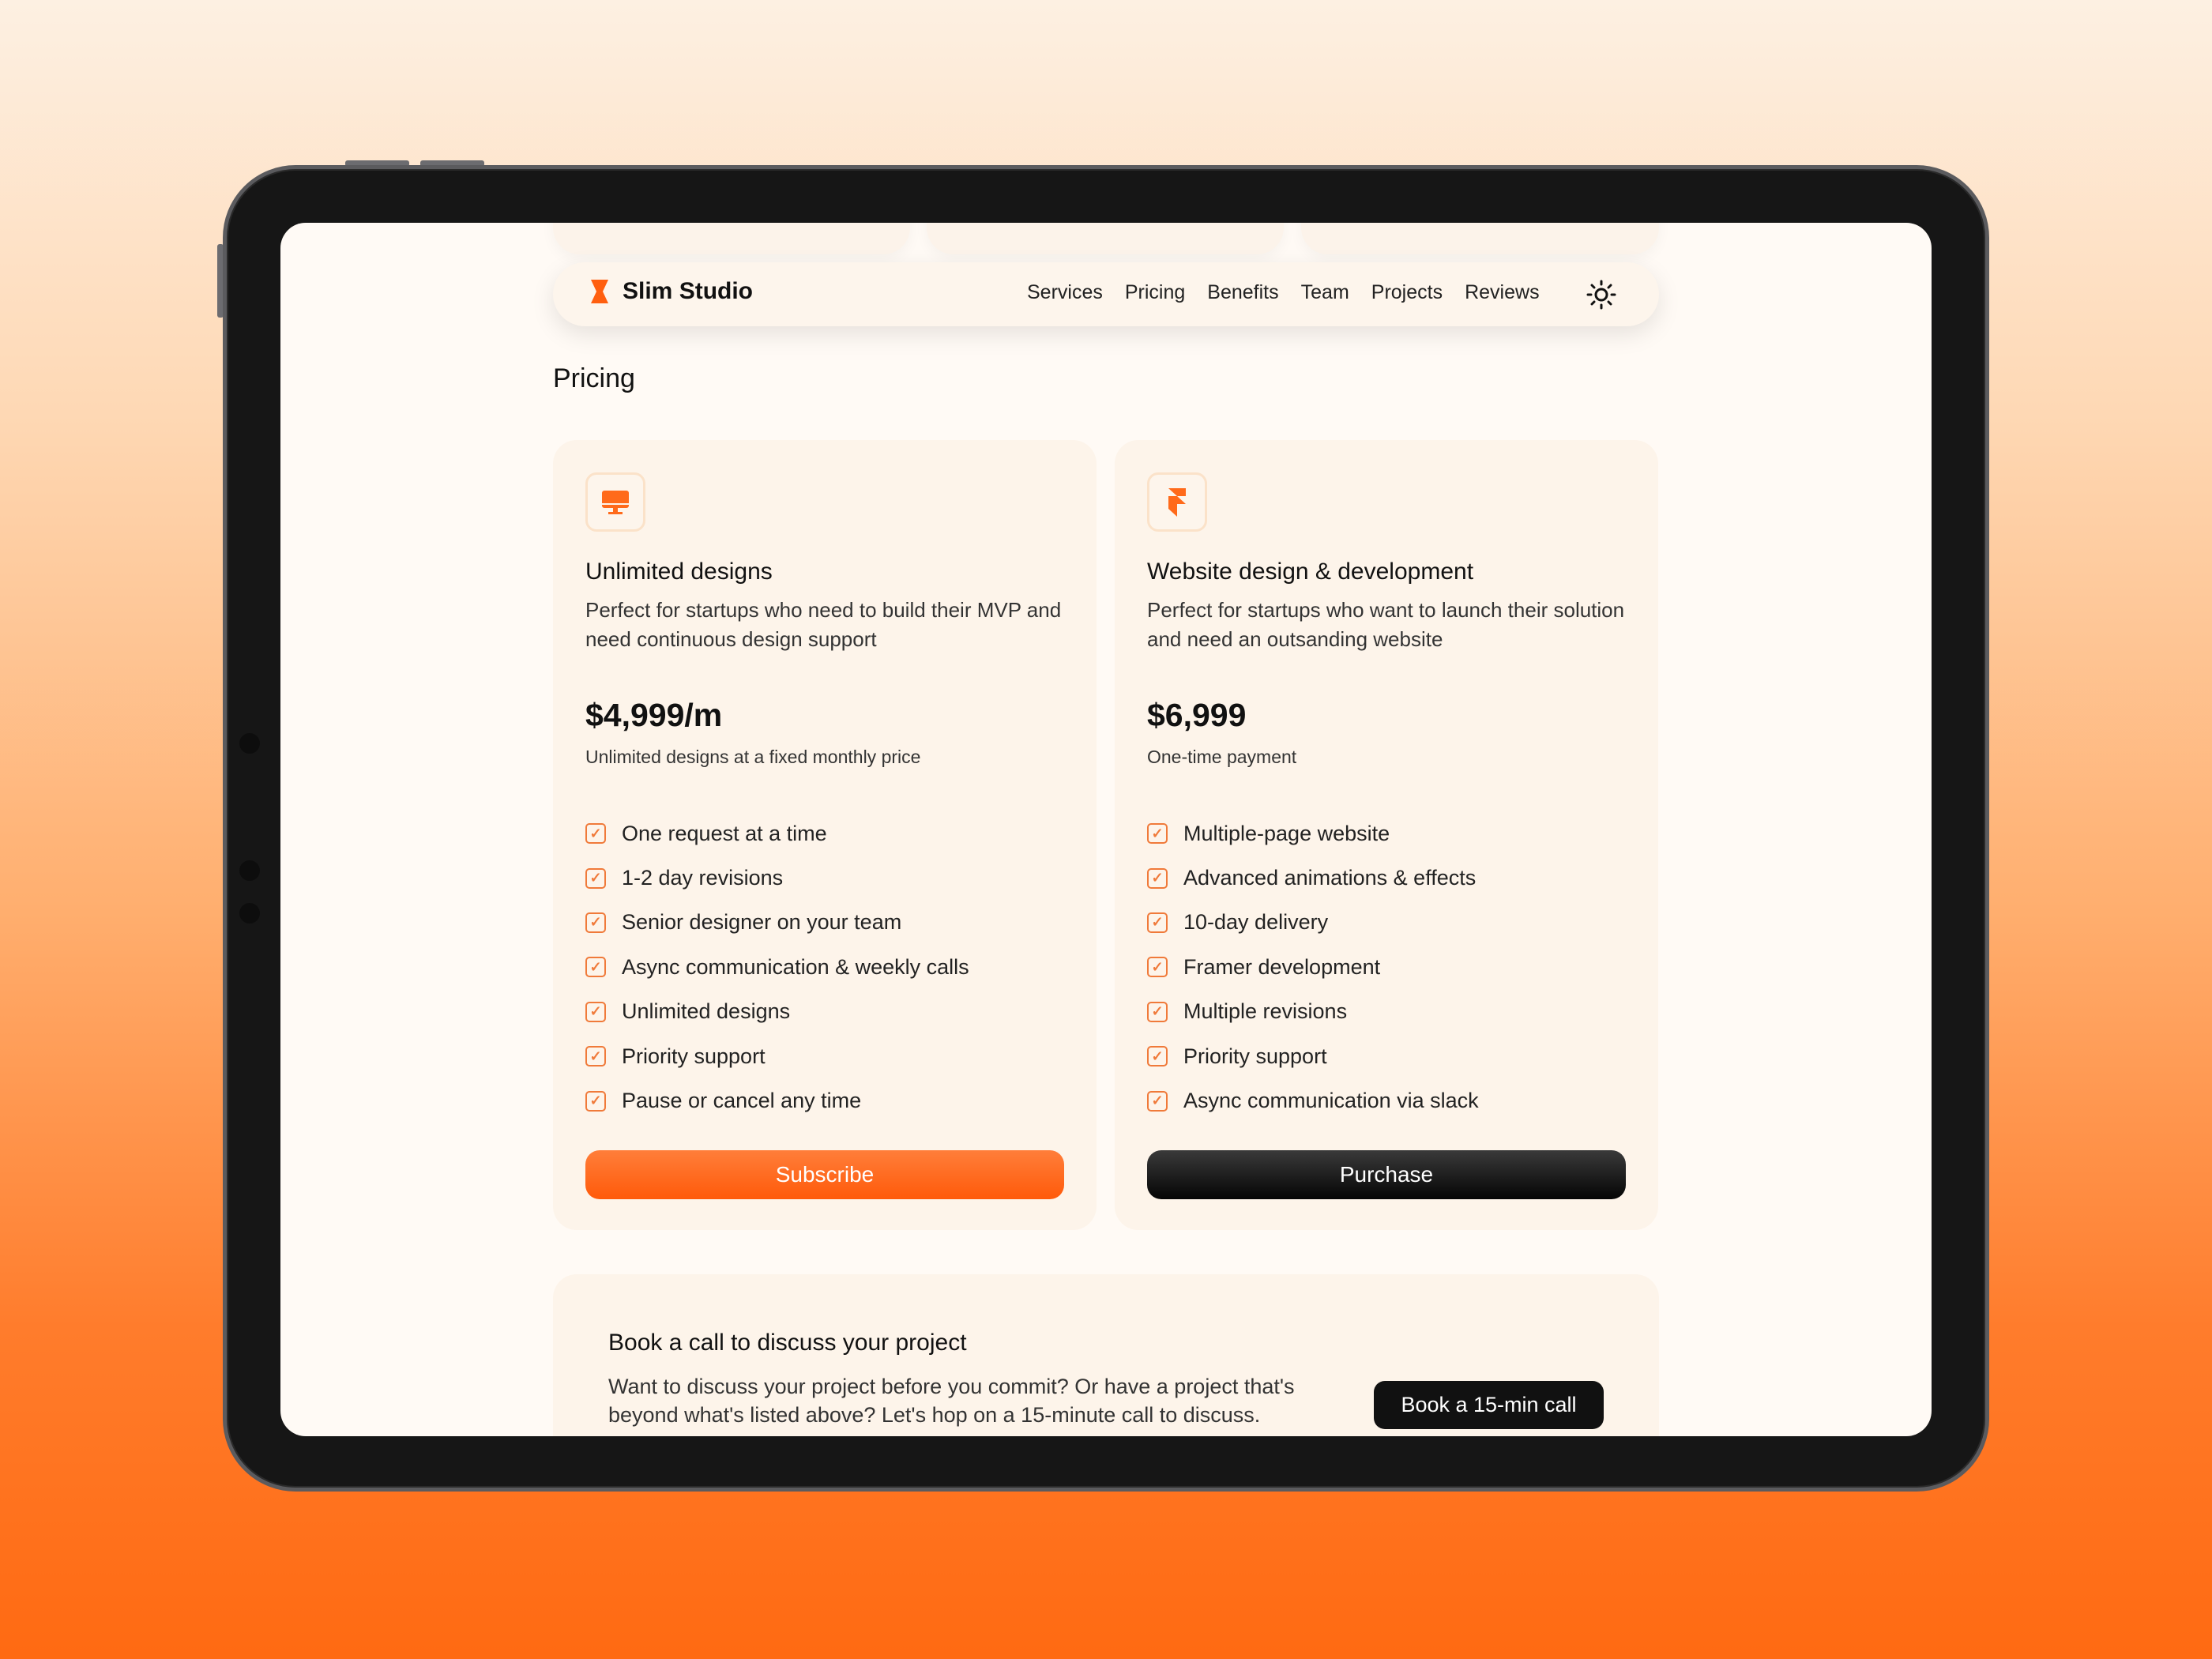  I want to click on plan-price: $6,999, so click(1197, 715).